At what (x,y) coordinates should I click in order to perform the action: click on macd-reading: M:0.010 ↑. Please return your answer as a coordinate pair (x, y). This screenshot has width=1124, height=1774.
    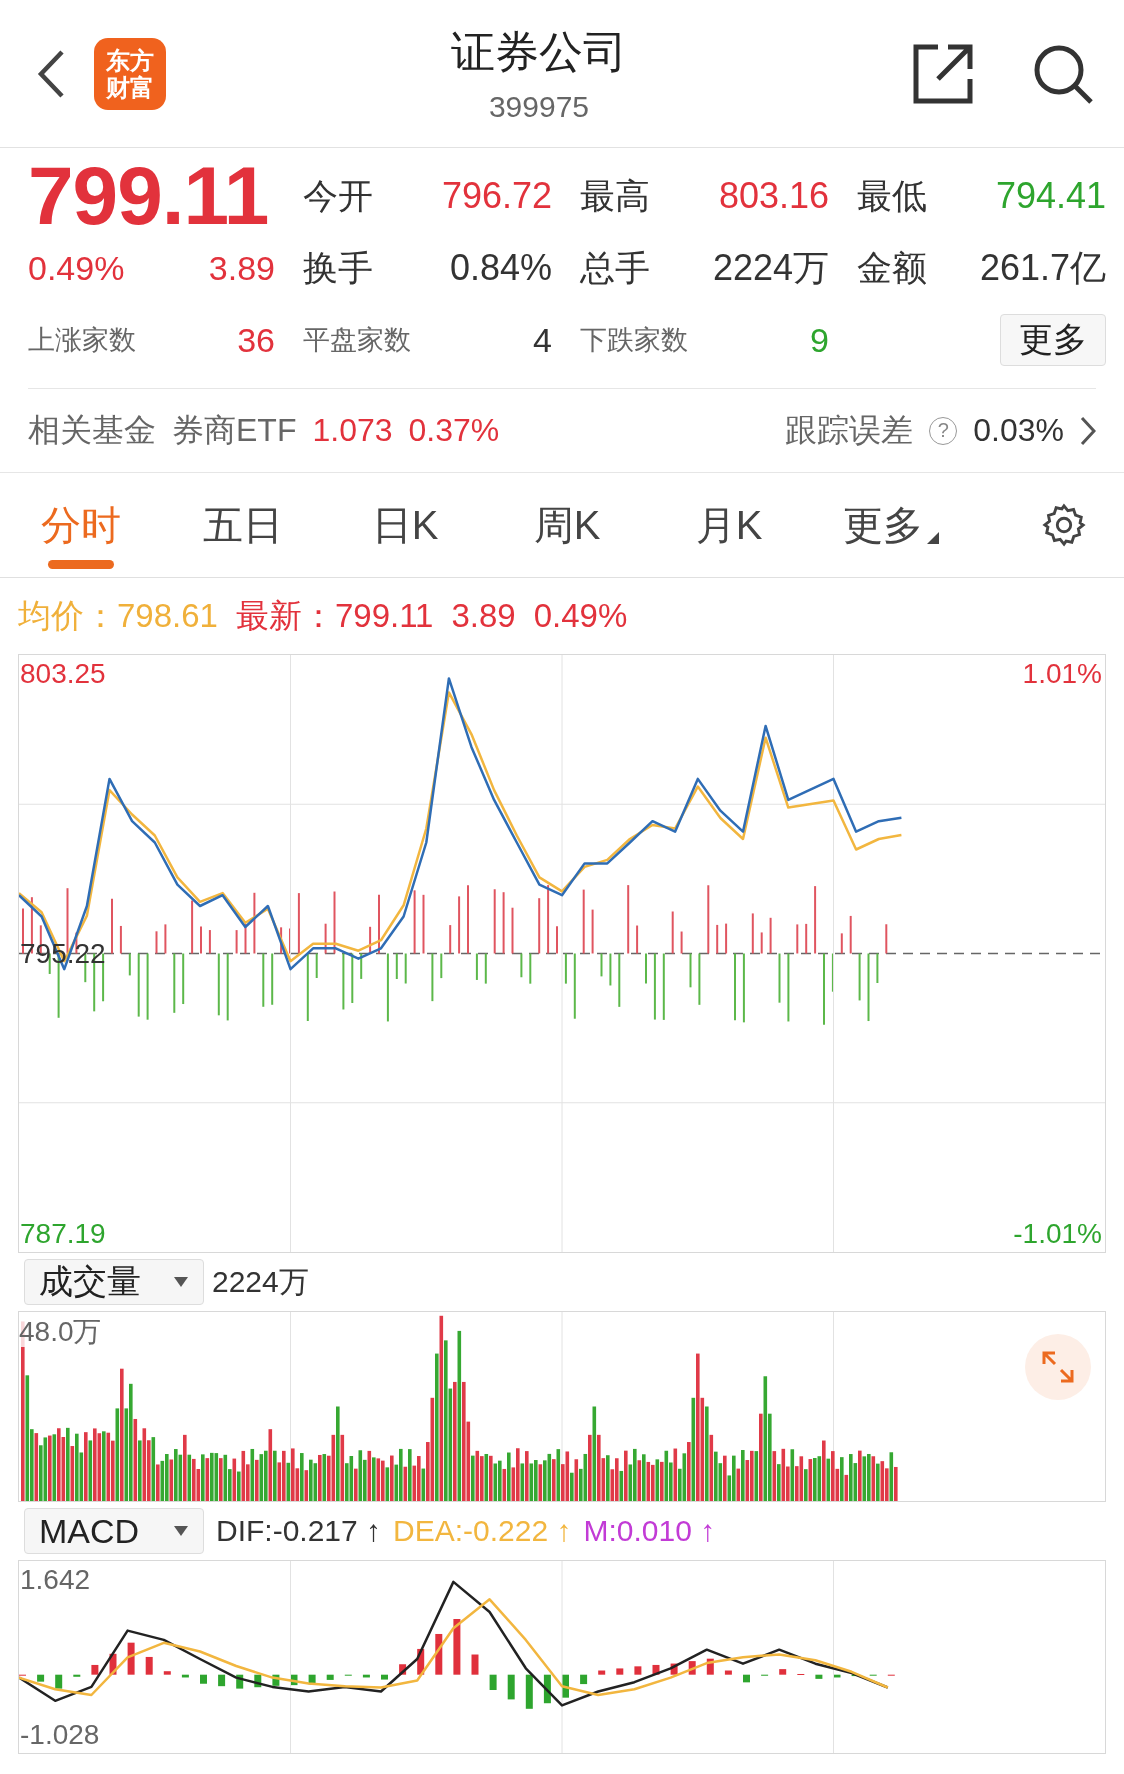
    Looking at the image, I should click on (649, 1531).